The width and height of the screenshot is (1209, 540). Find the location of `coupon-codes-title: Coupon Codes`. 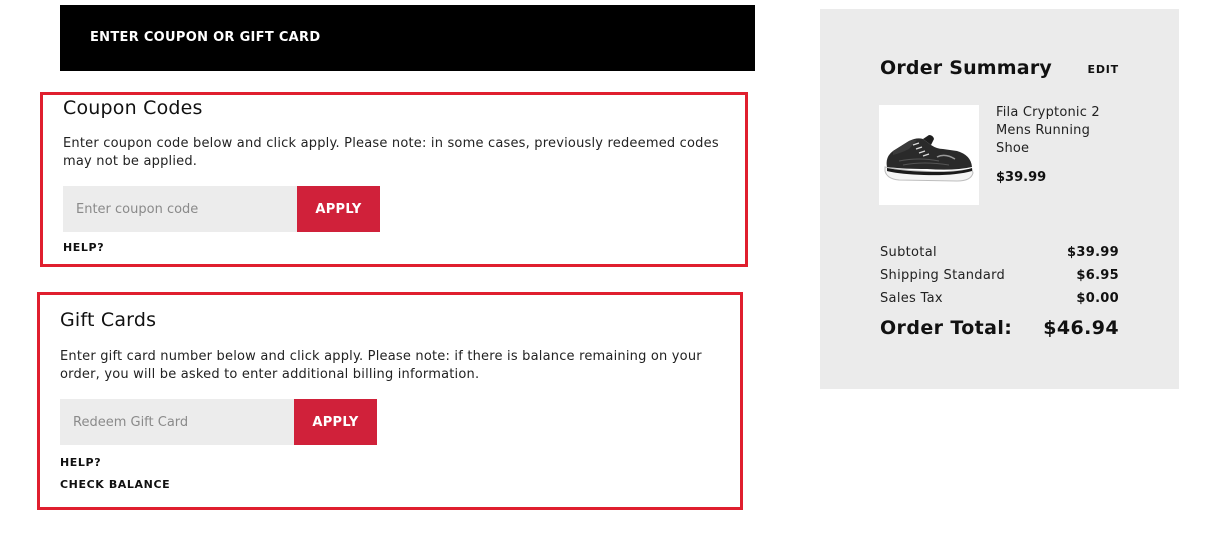

coupon-codes-title: Coupon Codes is located at coordinates (133, 108).